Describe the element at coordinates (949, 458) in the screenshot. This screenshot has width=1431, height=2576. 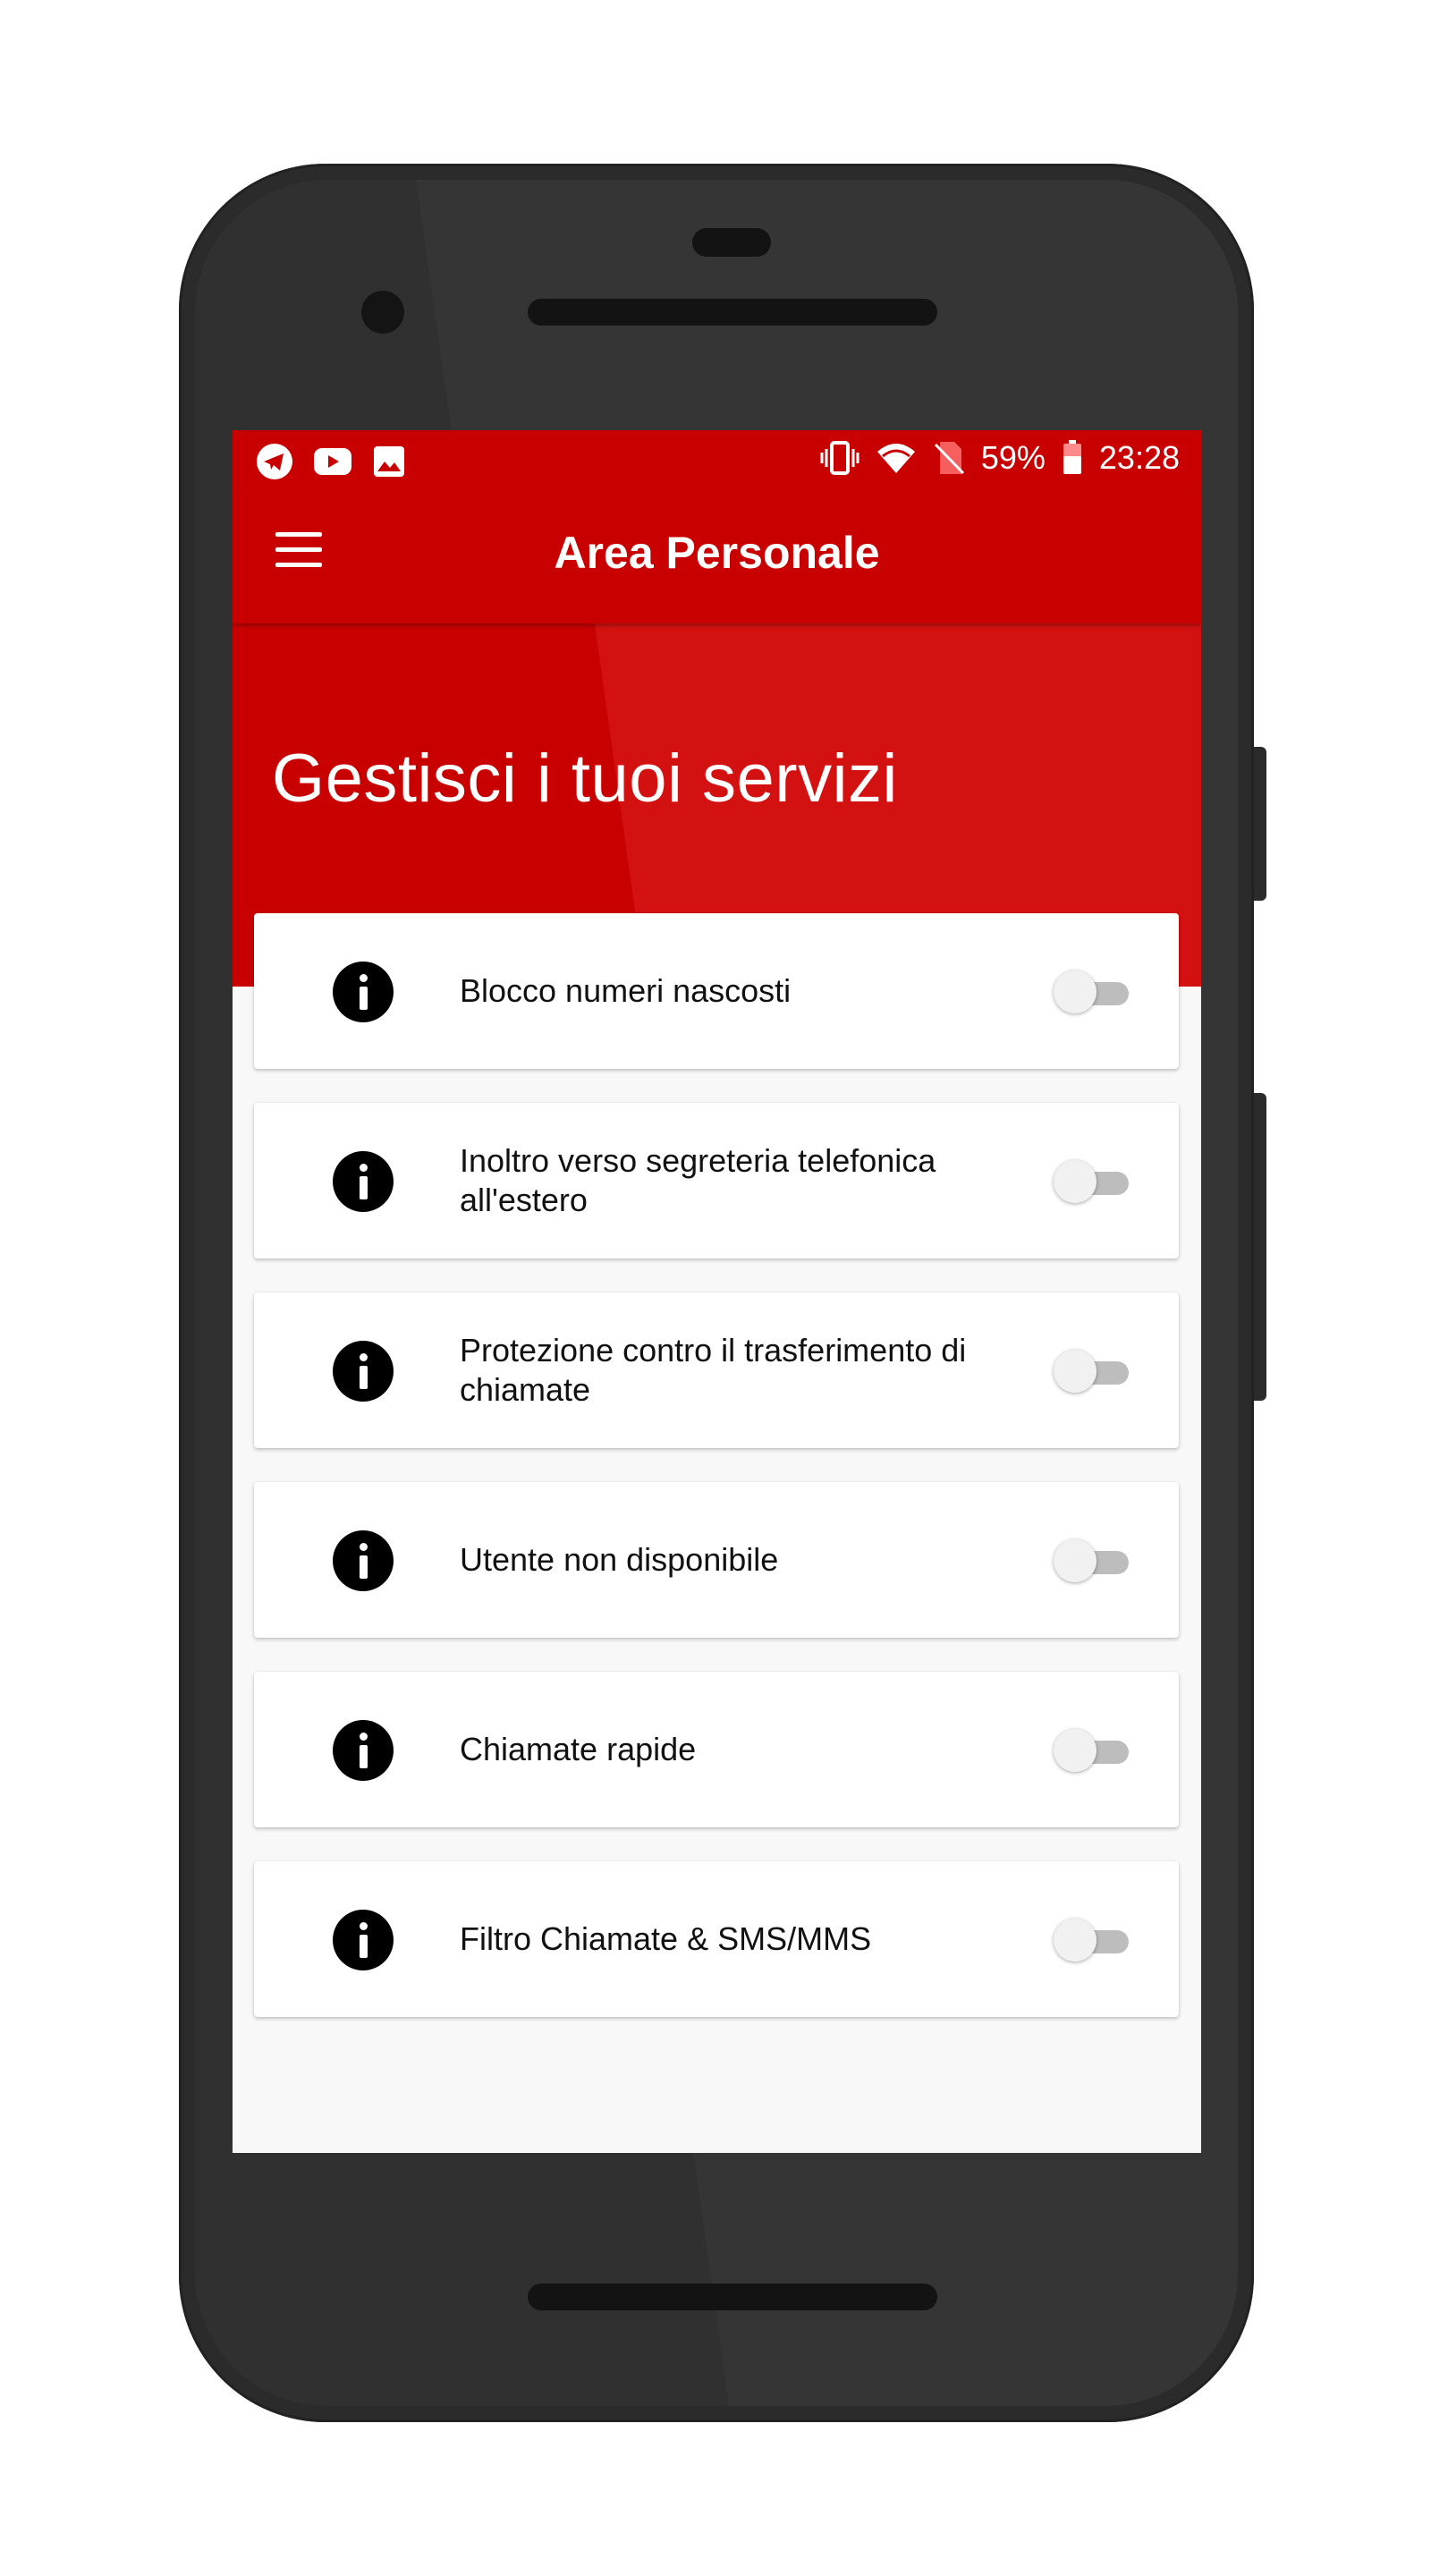
I see `no-sim-icon` at that location.